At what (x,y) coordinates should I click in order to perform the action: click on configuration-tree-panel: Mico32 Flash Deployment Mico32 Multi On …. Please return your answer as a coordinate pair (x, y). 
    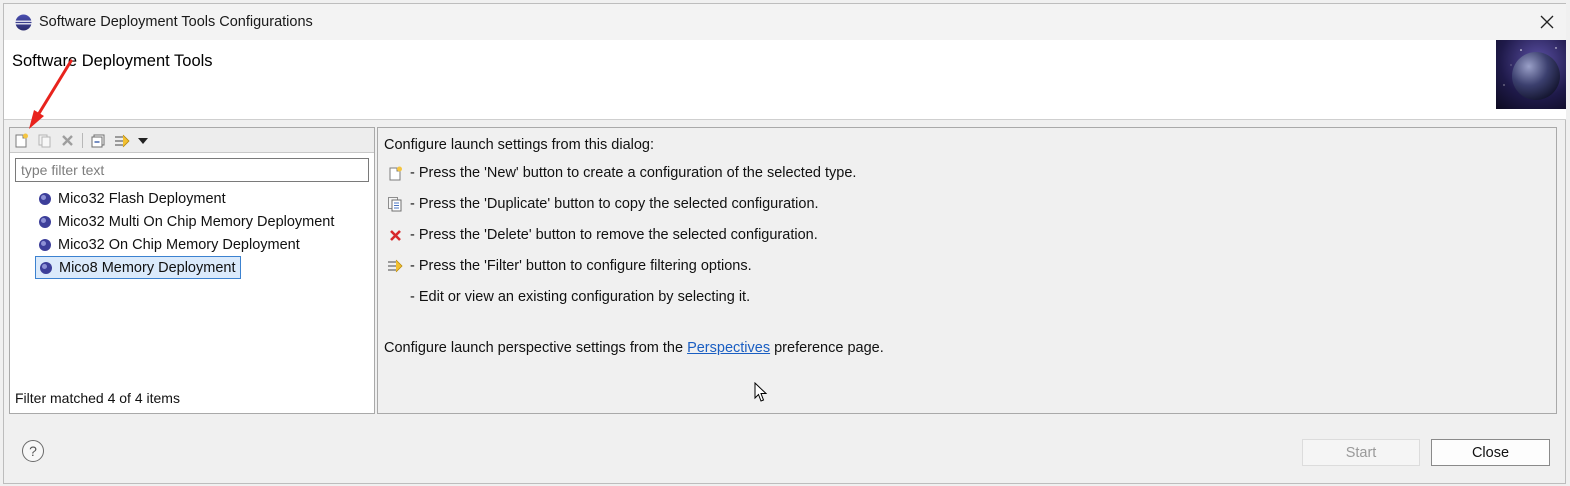
    Looking at the image, I should click on (192, 270).